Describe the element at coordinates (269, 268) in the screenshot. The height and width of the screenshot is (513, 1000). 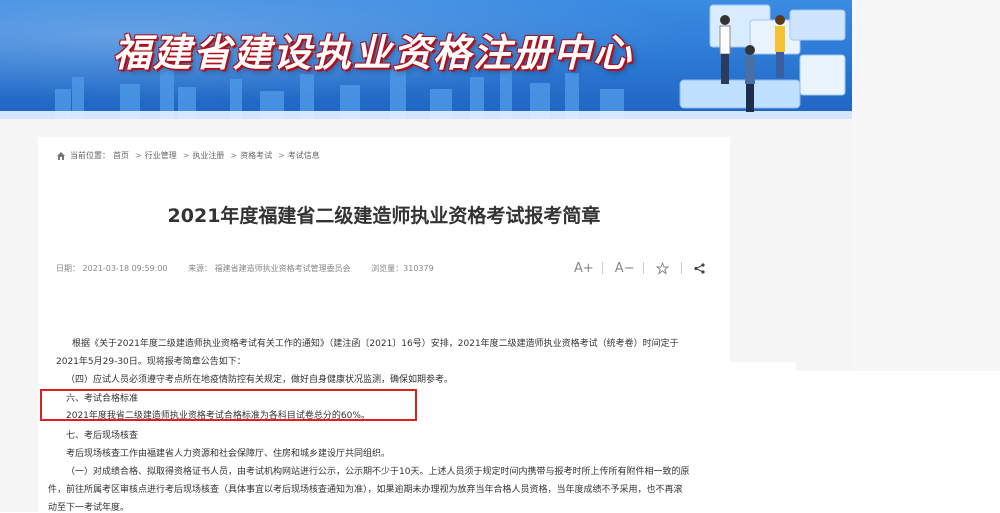
I see `article-source: 来源： 福建省建造师执业资格考试管理委员会` at that location.